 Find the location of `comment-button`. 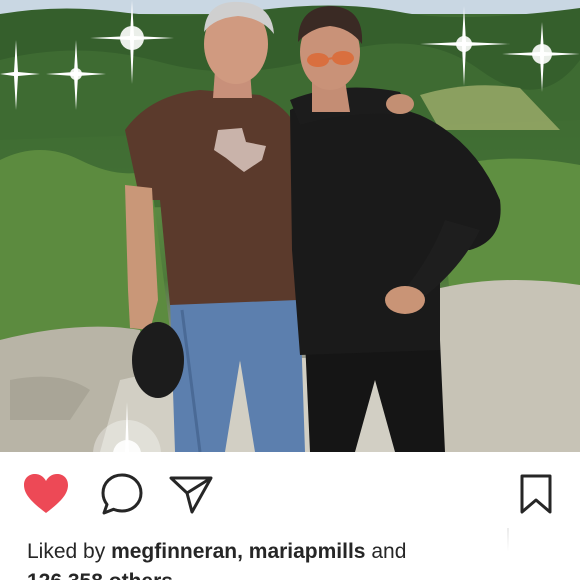

comment-button is located at coordinates (122, 494).